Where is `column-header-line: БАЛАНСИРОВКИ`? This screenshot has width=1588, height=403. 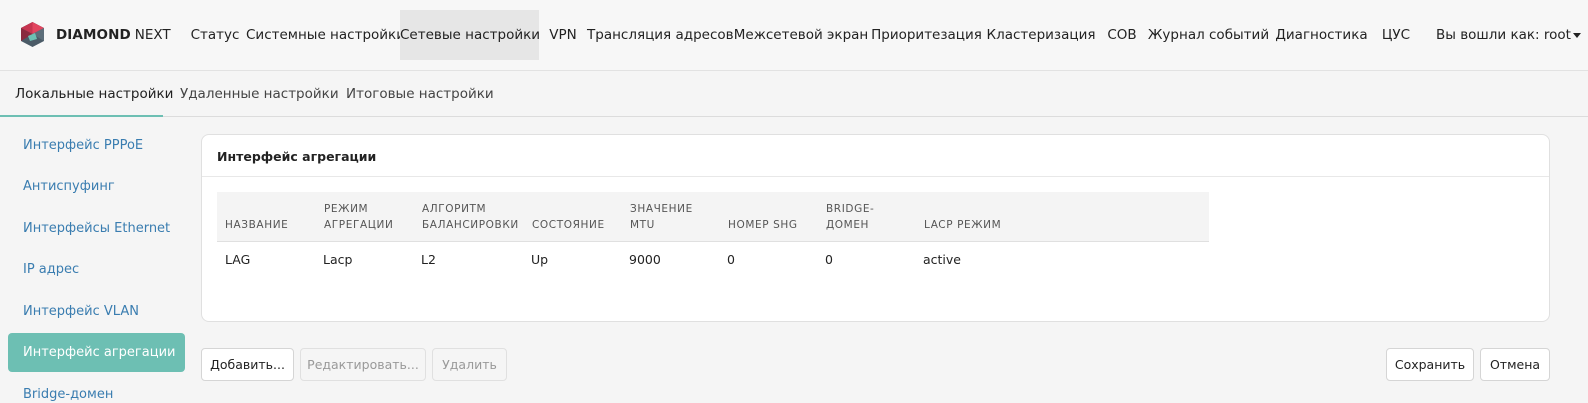
column-header-line: БАЛАНСИРОВКИ is located at coordinates (470, 225).